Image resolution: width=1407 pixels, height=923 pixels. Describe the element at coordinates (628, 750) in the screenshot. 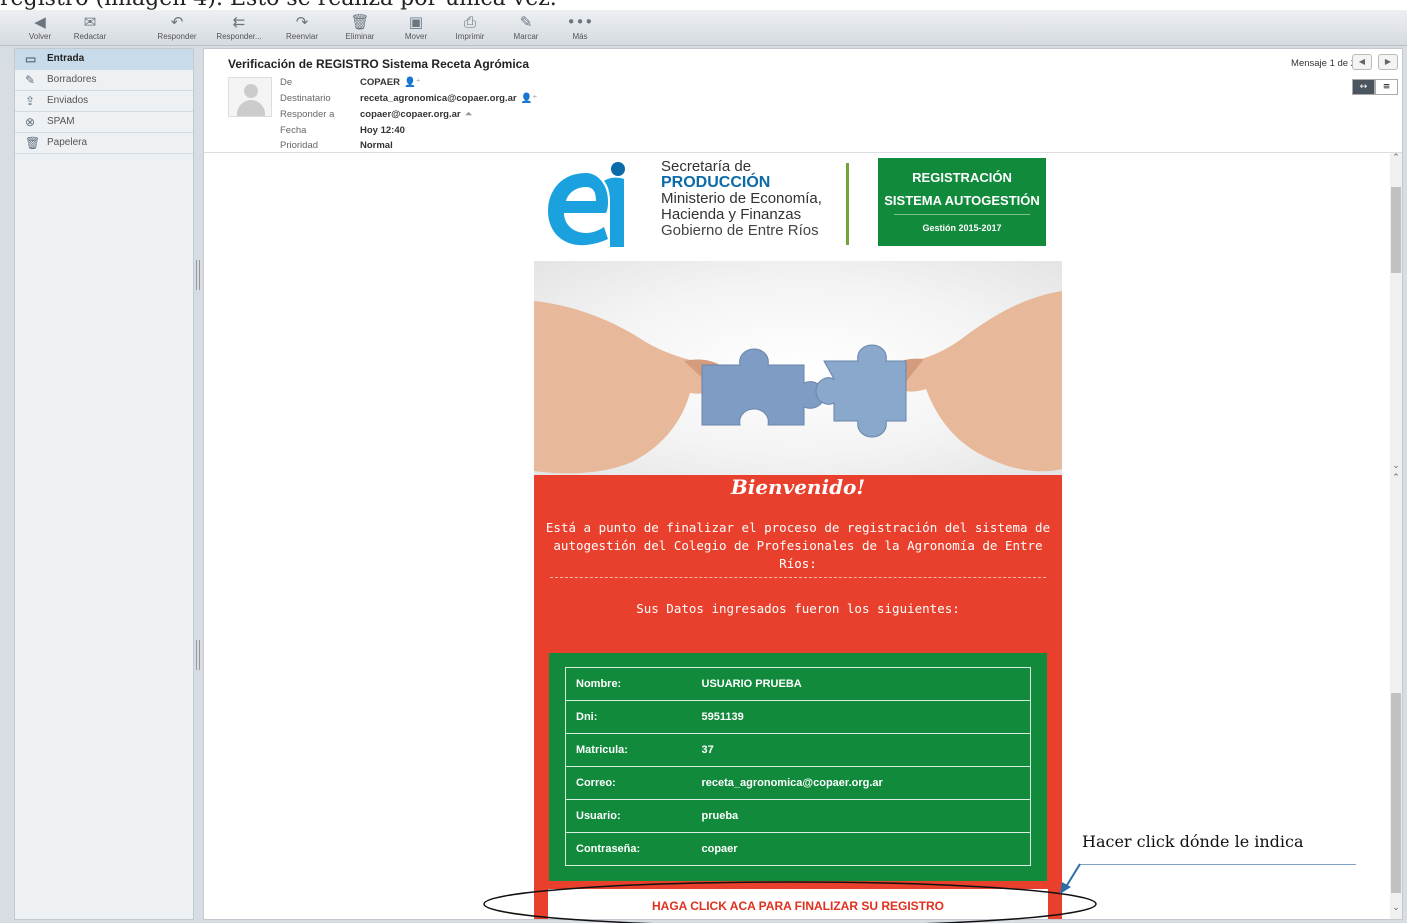

I see `row-key: Matricula:` at that location.